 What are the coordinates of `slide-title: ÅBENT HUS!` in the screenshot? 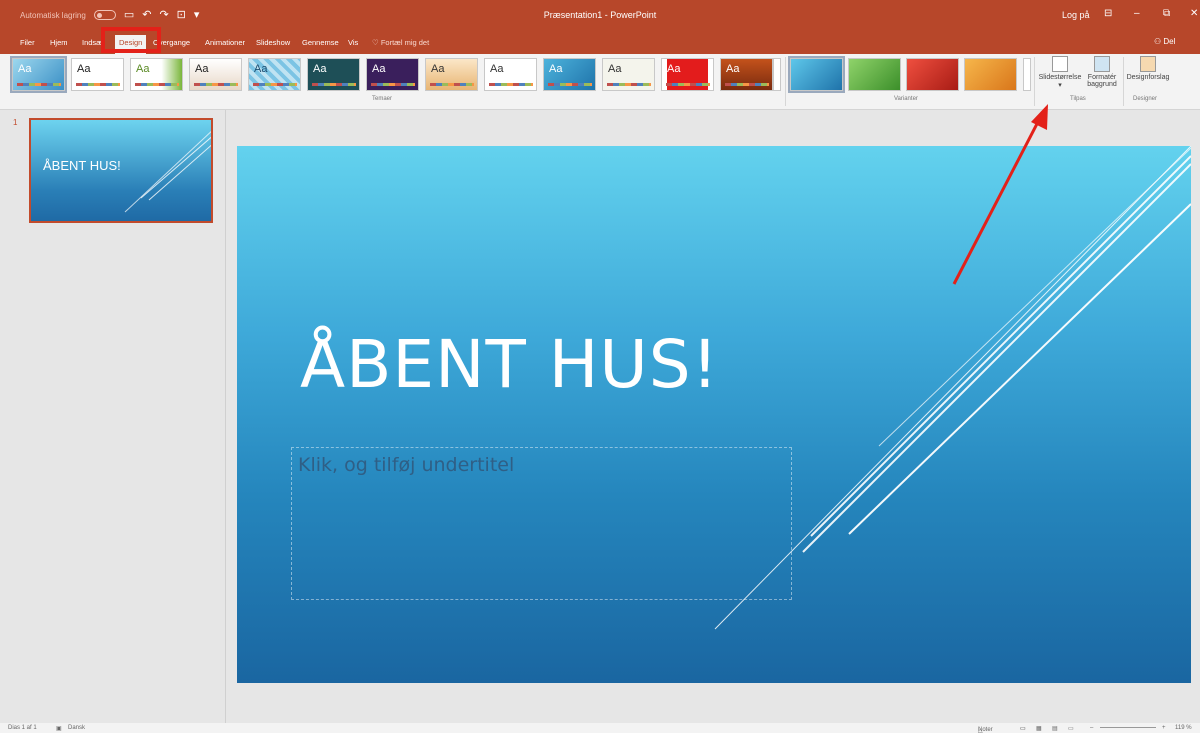 It's located at (509, 364).